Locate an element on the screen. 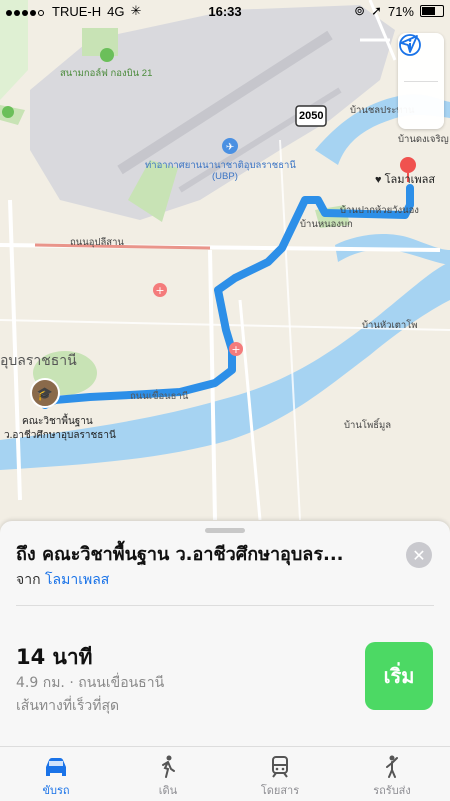 The height and width of the screenshot is (801, 450). map-label-origin: ♥ โลมาเพลส is located at coordinates (405, 180).